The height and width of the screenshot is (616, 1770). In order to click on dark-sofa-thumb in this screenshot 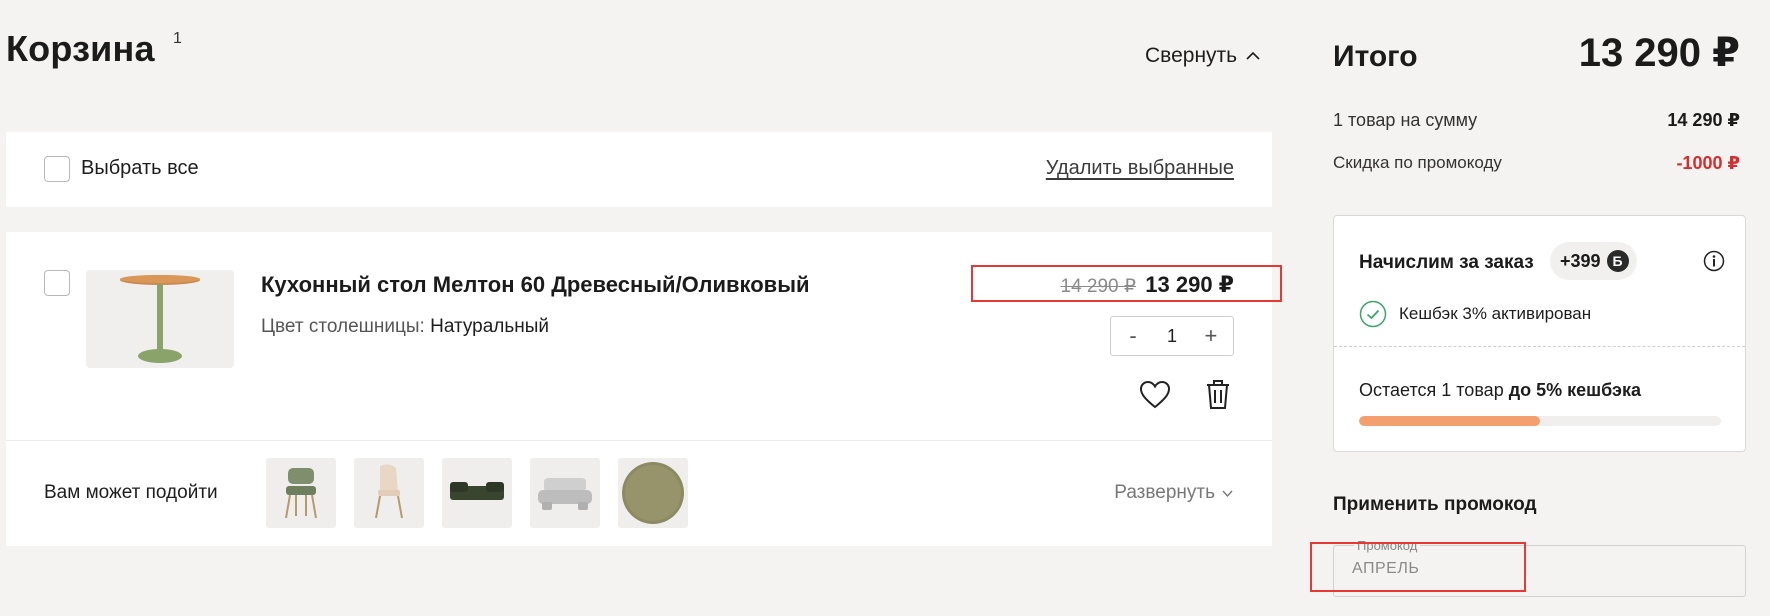, I will do `click(477, 491)`.